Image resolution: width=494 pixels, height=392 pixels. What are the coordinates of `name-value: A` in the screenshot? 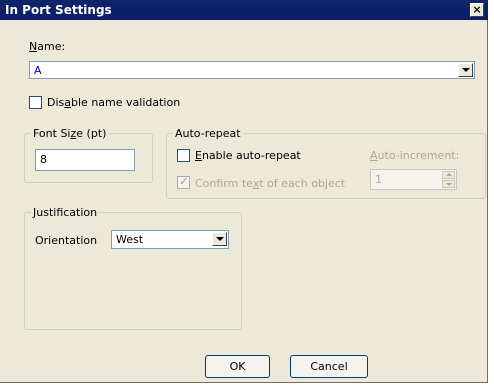 It's located at (38, 70).